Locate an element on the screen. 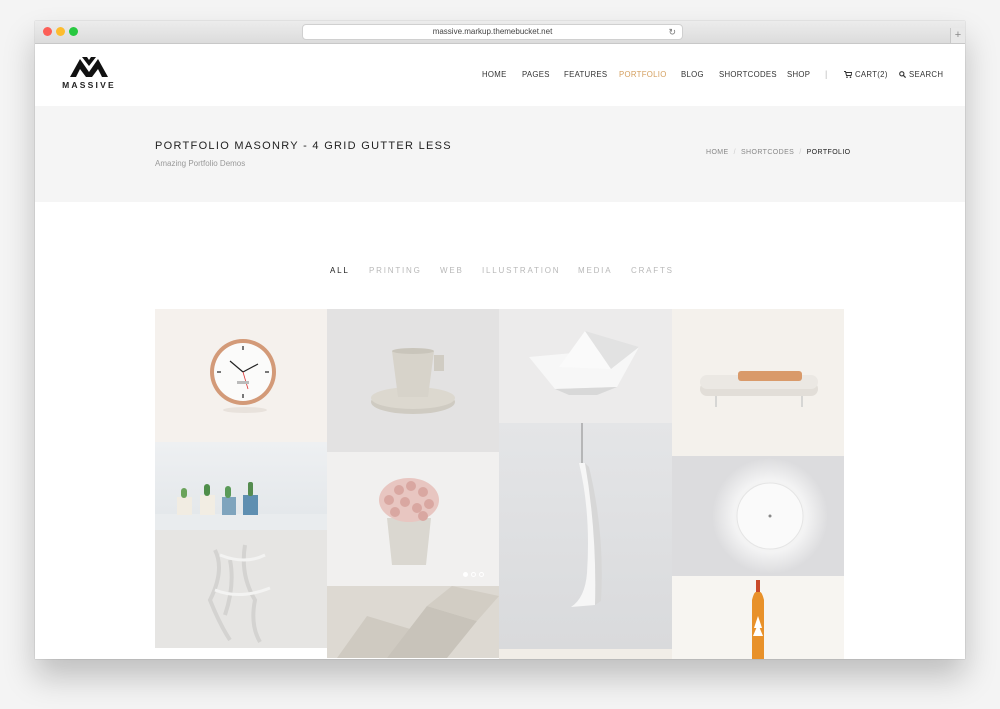  cart-label: CART(2) is located at coordinates (871, 74).